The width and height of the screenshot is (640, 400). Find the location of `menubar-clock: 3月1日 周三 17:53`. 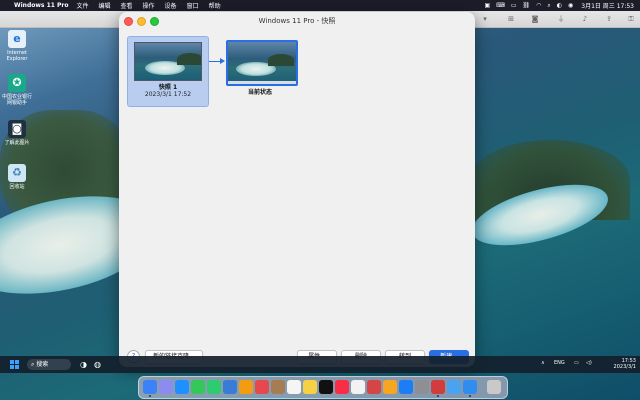

menubar-clock: 3月1日 周三 17:53 is located at coordinates (607, 5).